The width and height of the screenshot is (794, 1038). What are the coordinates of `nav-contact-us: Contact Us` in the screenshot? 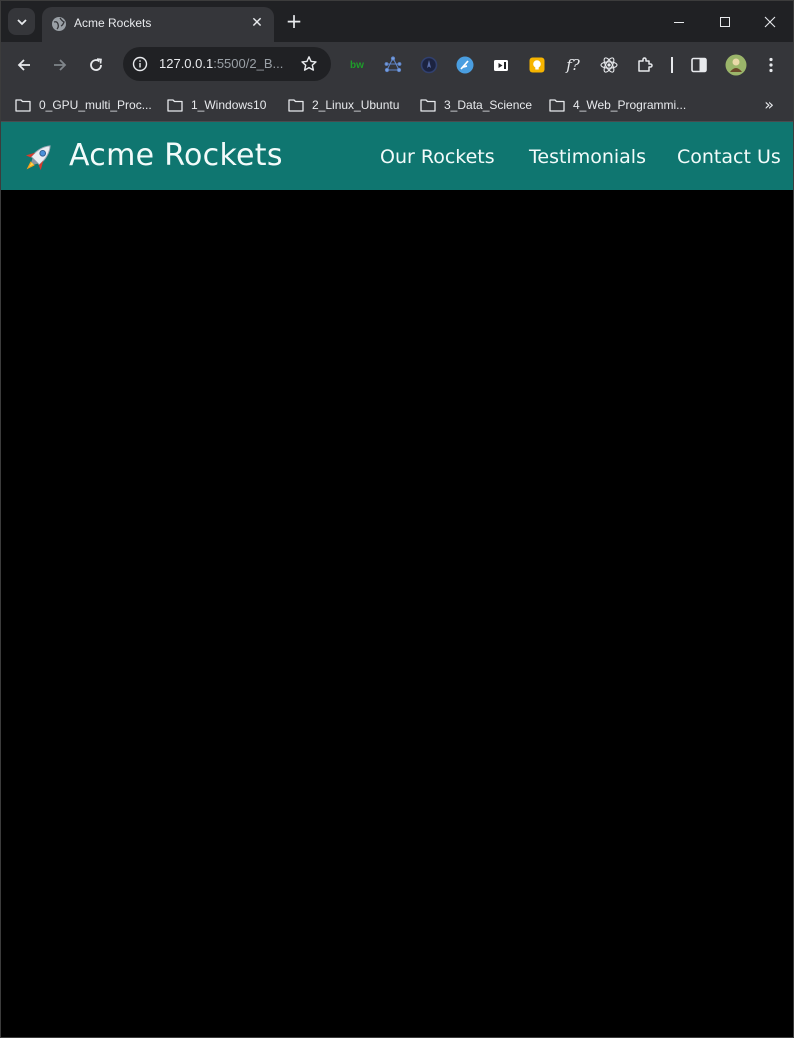 It's located at (729, 157).